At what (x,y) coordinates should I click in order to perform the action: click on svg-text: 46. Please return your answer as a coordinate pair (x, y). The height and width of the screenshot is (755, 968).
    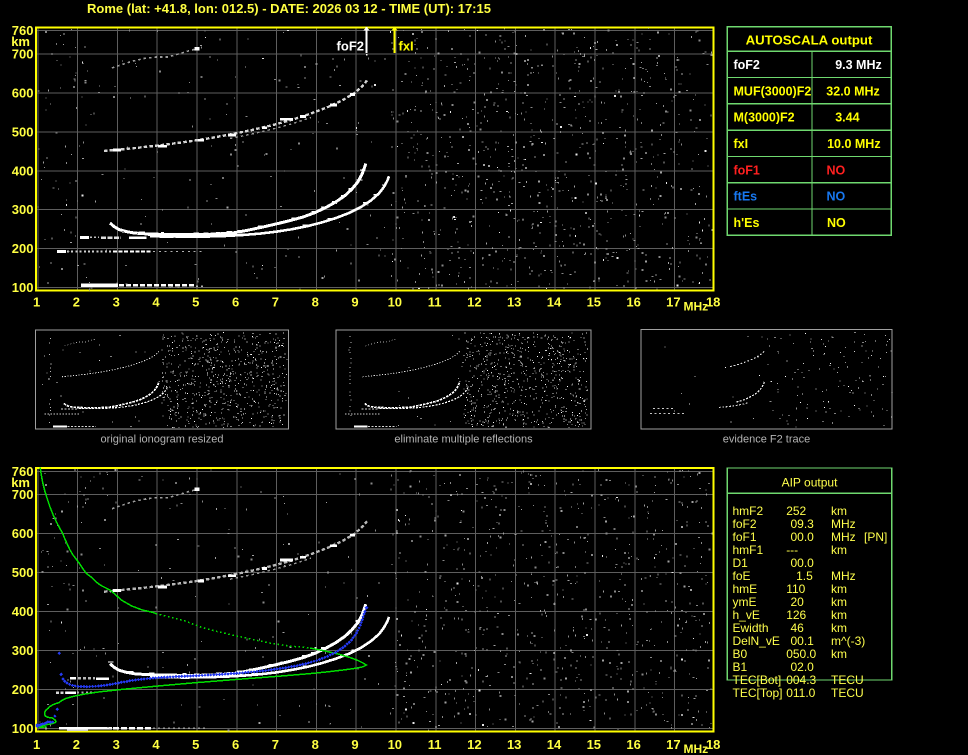
    Looking at the image, I should click on (798, 628).